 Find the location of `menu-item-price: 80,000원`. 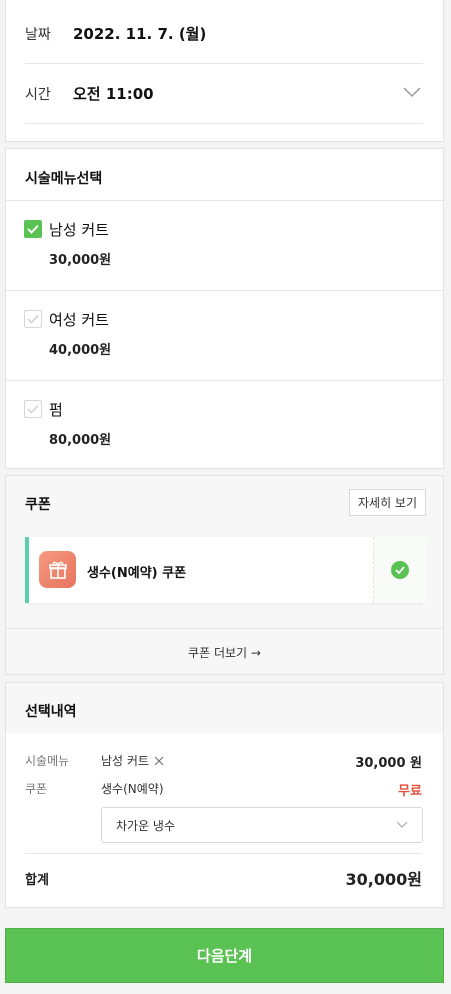

menu-item-price: 80,000원 is located at coordinates (80, 440).